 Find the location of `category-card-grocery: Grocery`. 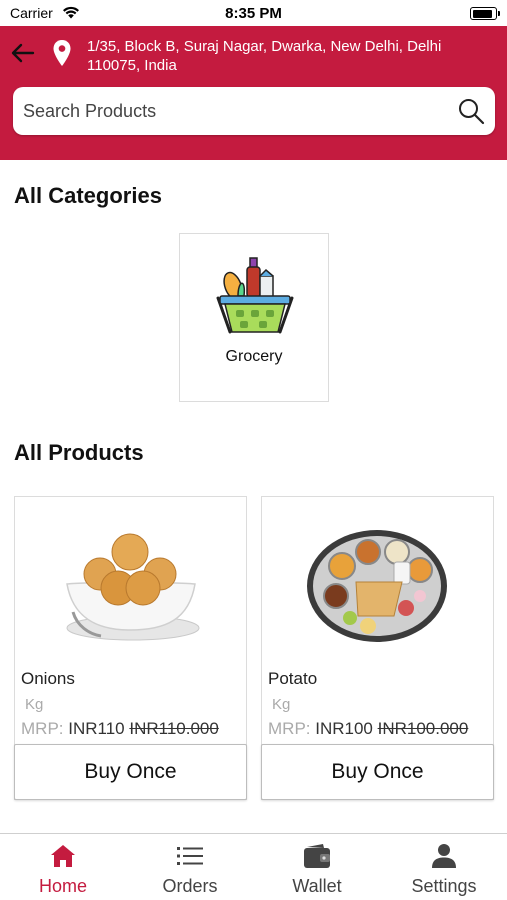

category-card-grocery: Grocery is located at coordinates (254, 317).